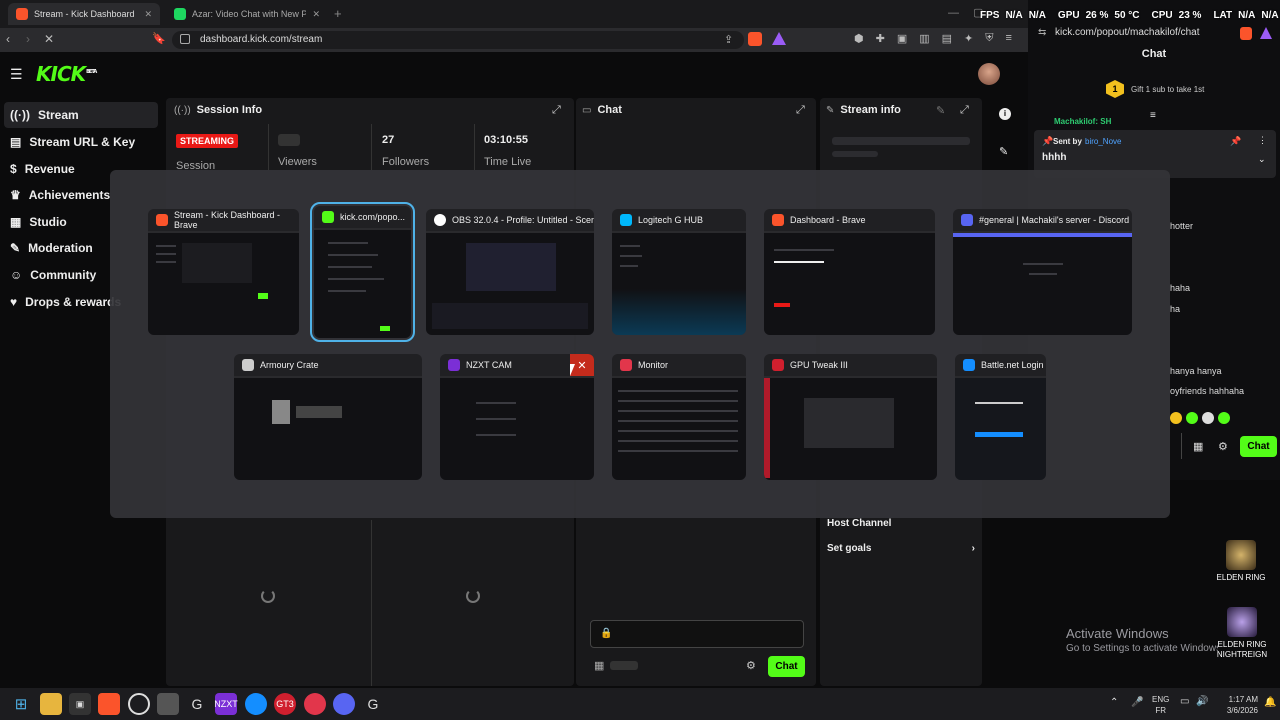 The image size is (1280, 720). Describe the element at coordinates (84, 14) in the screenshot. I see `browser-tab-kick-dashboard: Stream - Kick Dashboard ✕` at that location.